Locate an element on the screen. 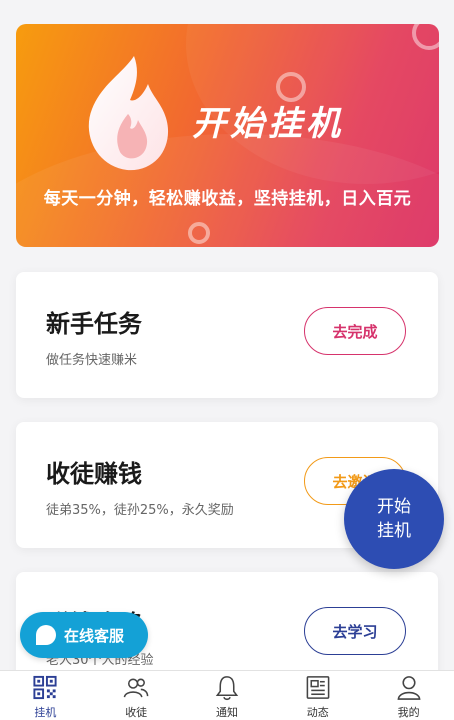 The width and height of the screenshot is (454, 720). tab-label: 通知 is located at coordinates (226, 712).